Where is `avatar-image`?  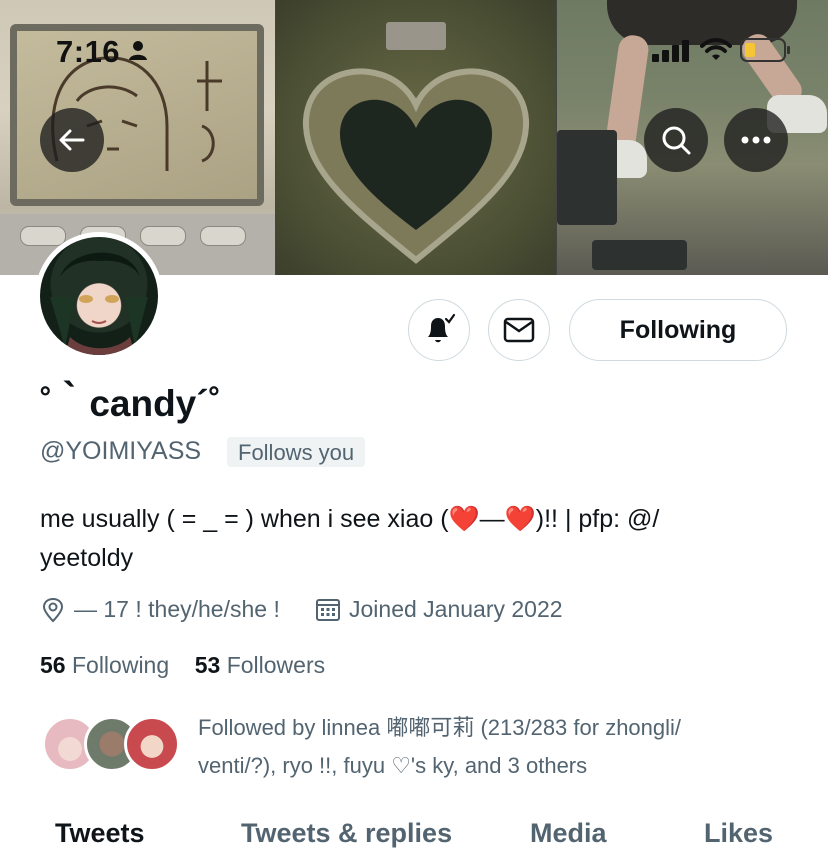
avatar-image is located at coordinates (99, 296).